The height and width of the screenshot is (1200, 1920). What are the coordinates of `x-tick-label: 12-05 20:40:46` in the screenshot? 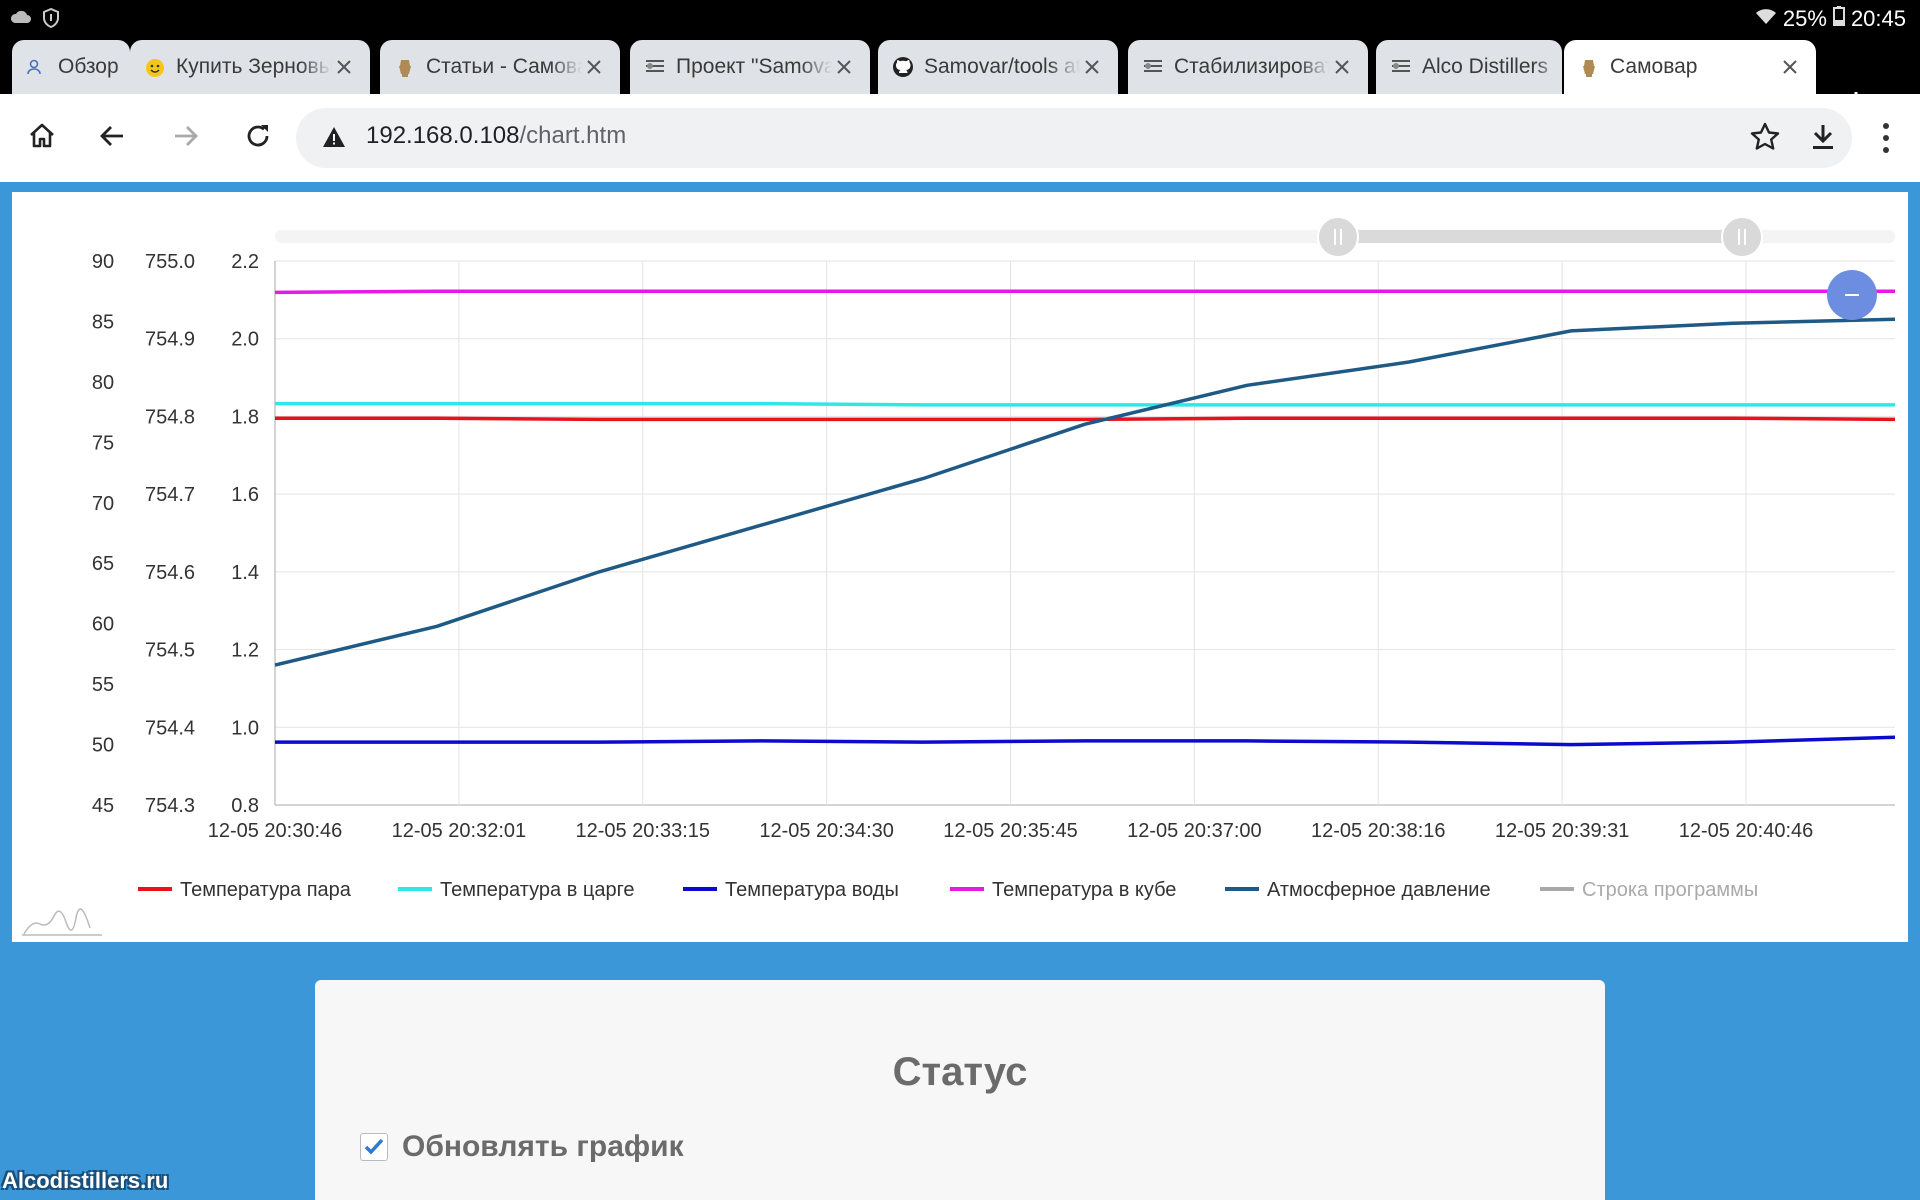 It's located at (1746, 831).